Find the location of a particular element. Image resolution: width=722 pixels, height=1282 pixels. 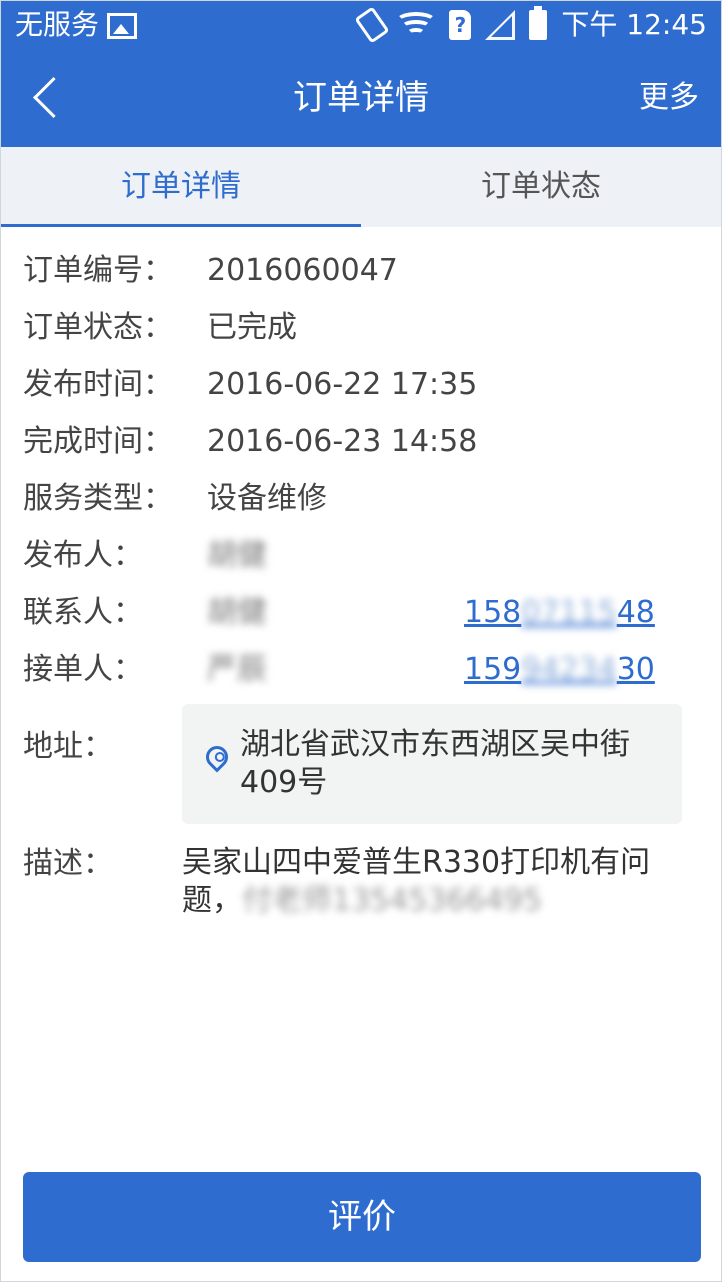

app-header: 订单详情 更多 is located at coordinates (361, 98).